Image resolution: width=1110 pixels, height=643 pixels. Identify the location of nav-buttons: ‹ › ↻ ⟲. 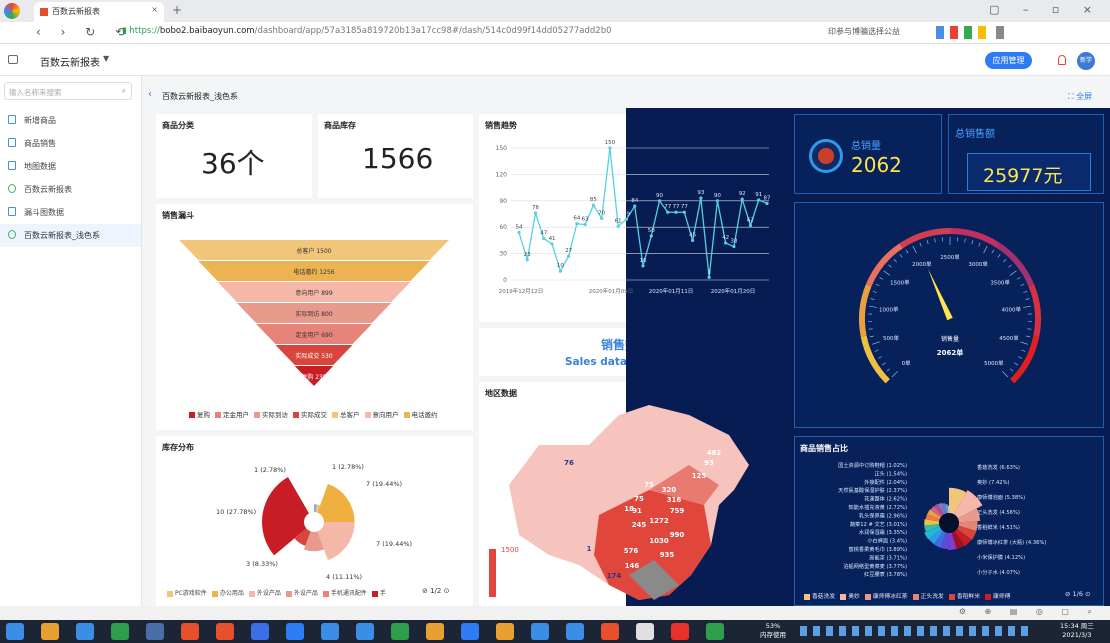
(84, 32).